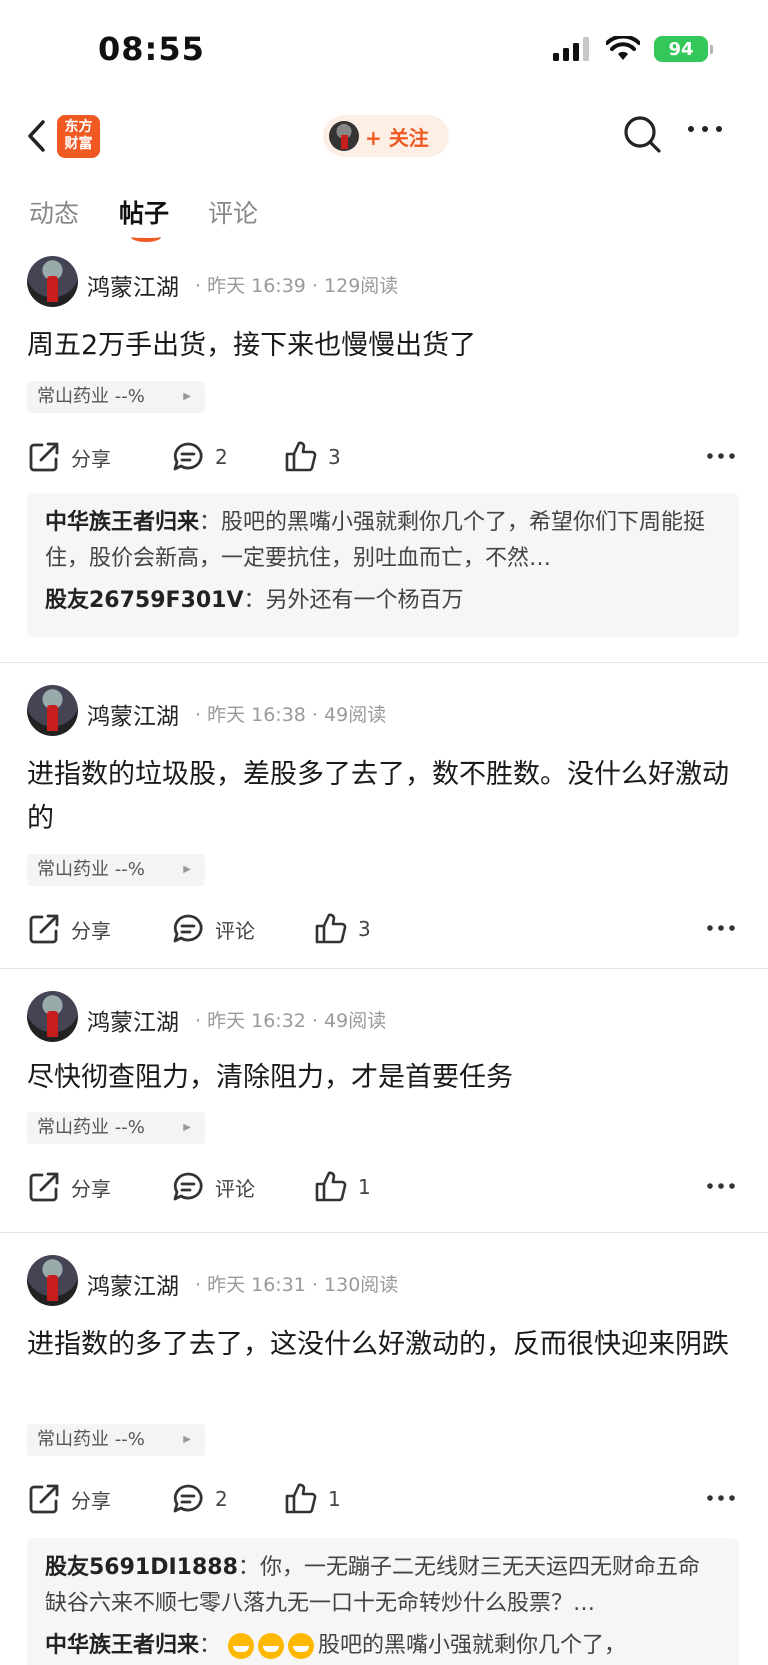 The height and width of the screenshot is (1665, 768). I want to click on app-logo: 东方 财富, so click(78, 136).